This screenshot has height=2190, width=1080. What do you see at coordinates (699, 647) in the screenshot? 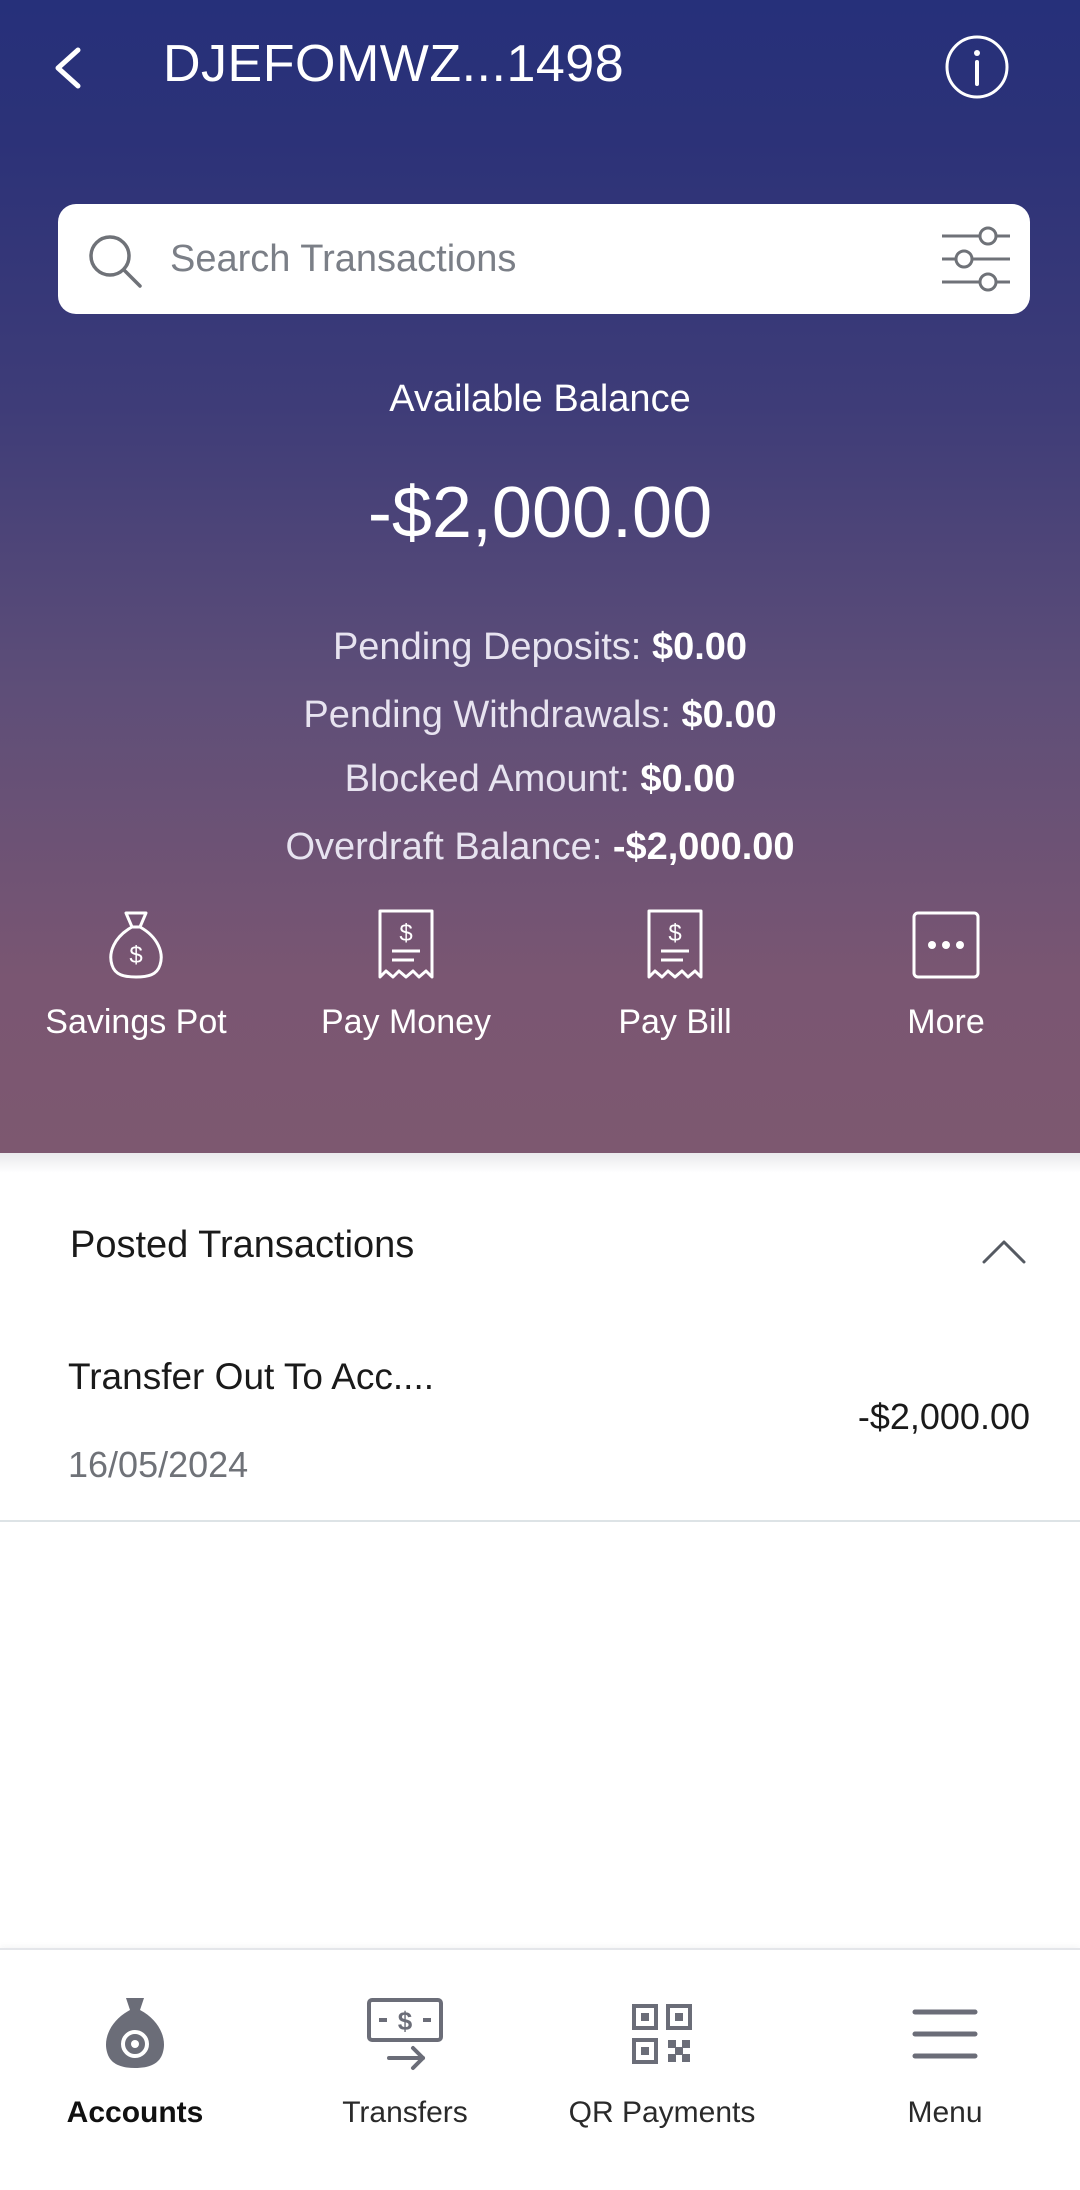
I see `pending-deposits-value: $0.00` at bounding box center [699, 647].